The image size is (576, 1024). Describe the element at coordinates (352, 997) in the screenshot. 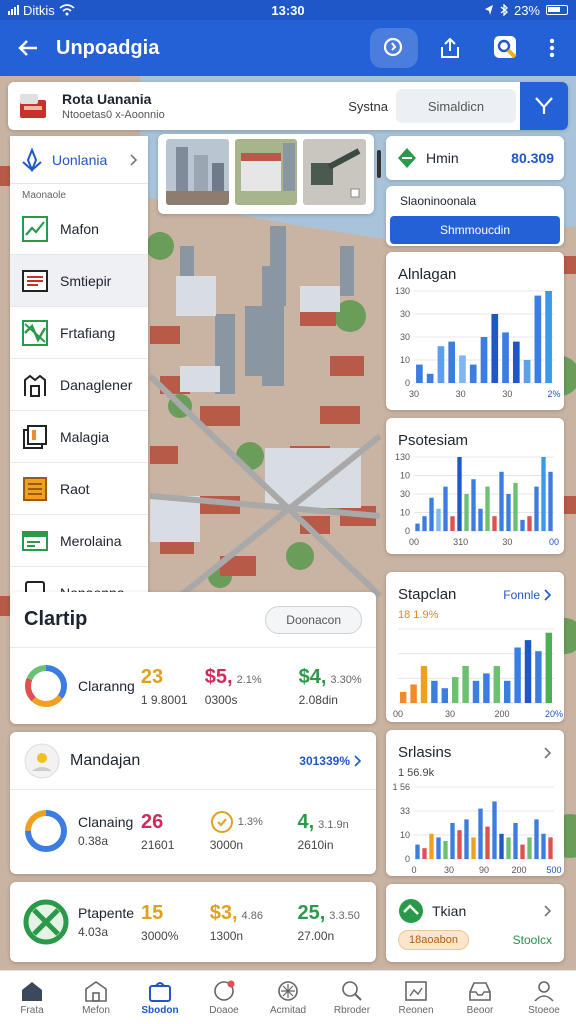

I see `nav-item-search: Rbroder` at that location.